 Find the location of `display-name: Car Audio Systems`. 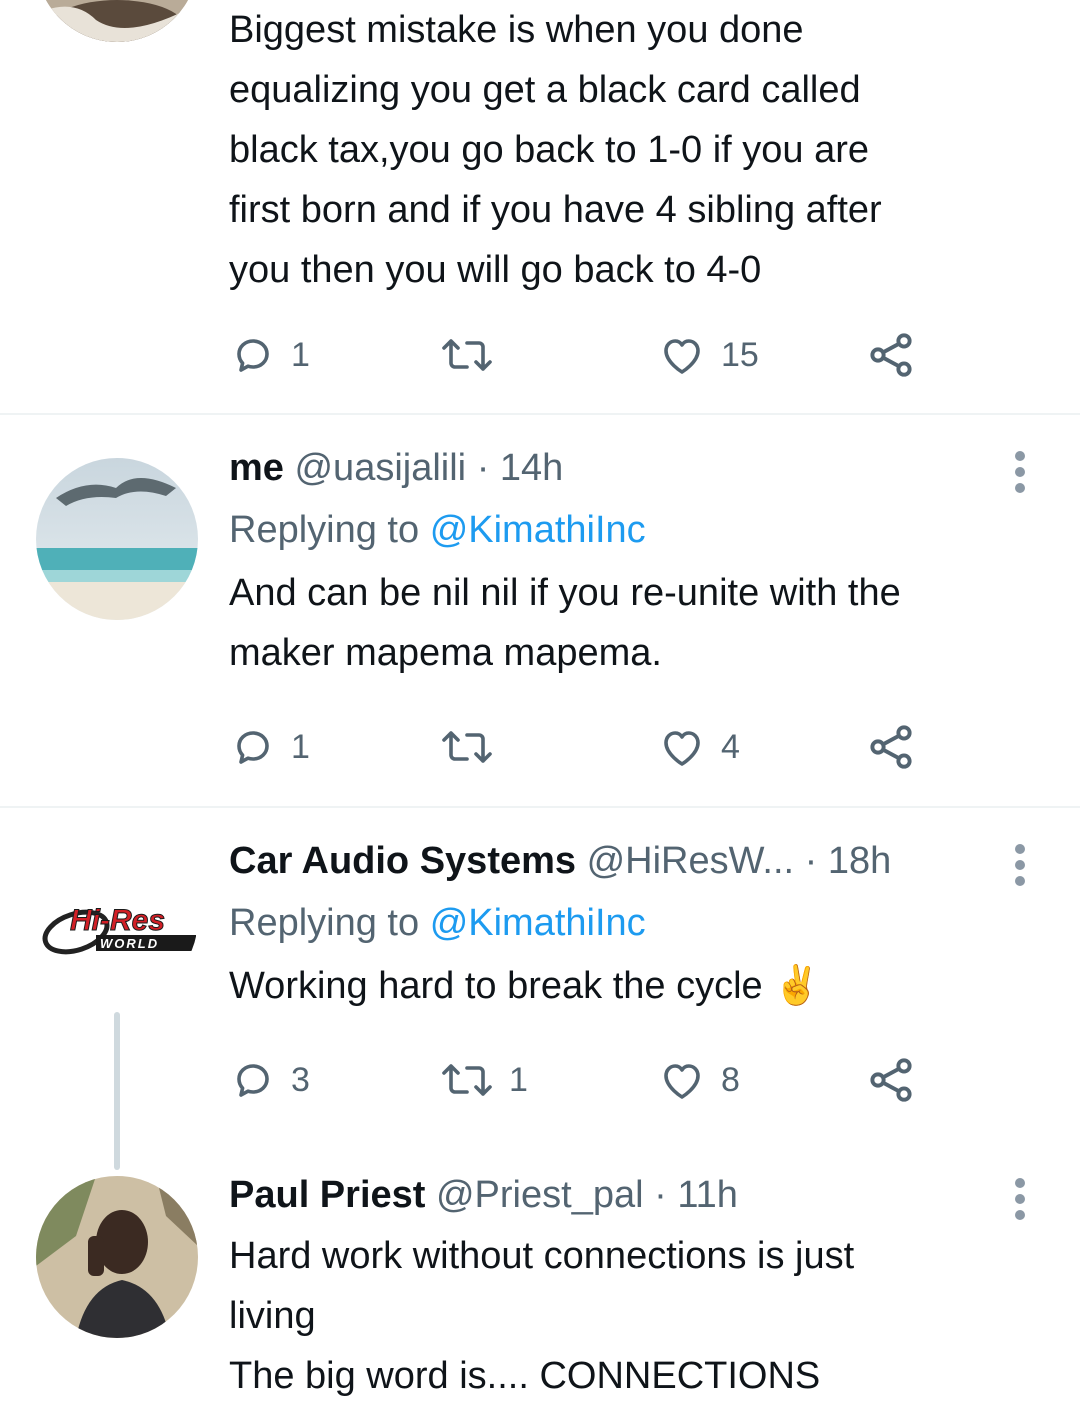

display-name: Car Audio Systems is located at coordinates (402, 861).